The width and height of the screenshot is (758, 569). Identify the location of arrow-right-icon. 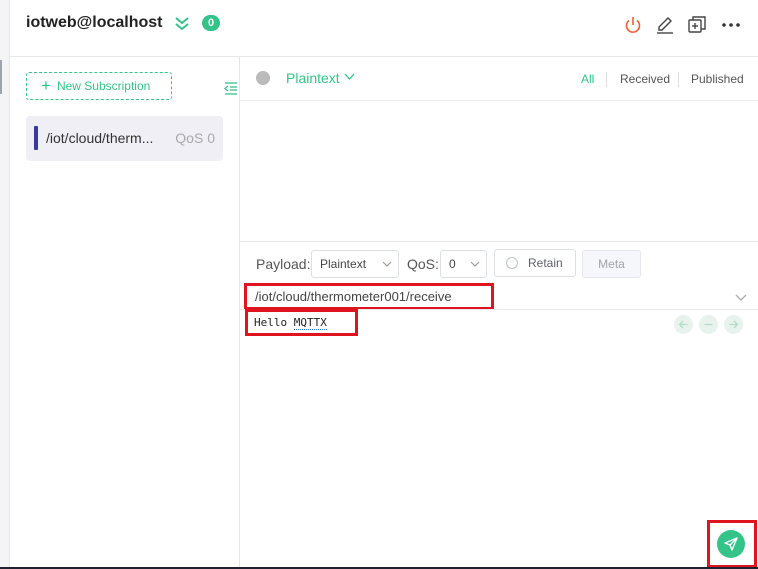
(734, 324).